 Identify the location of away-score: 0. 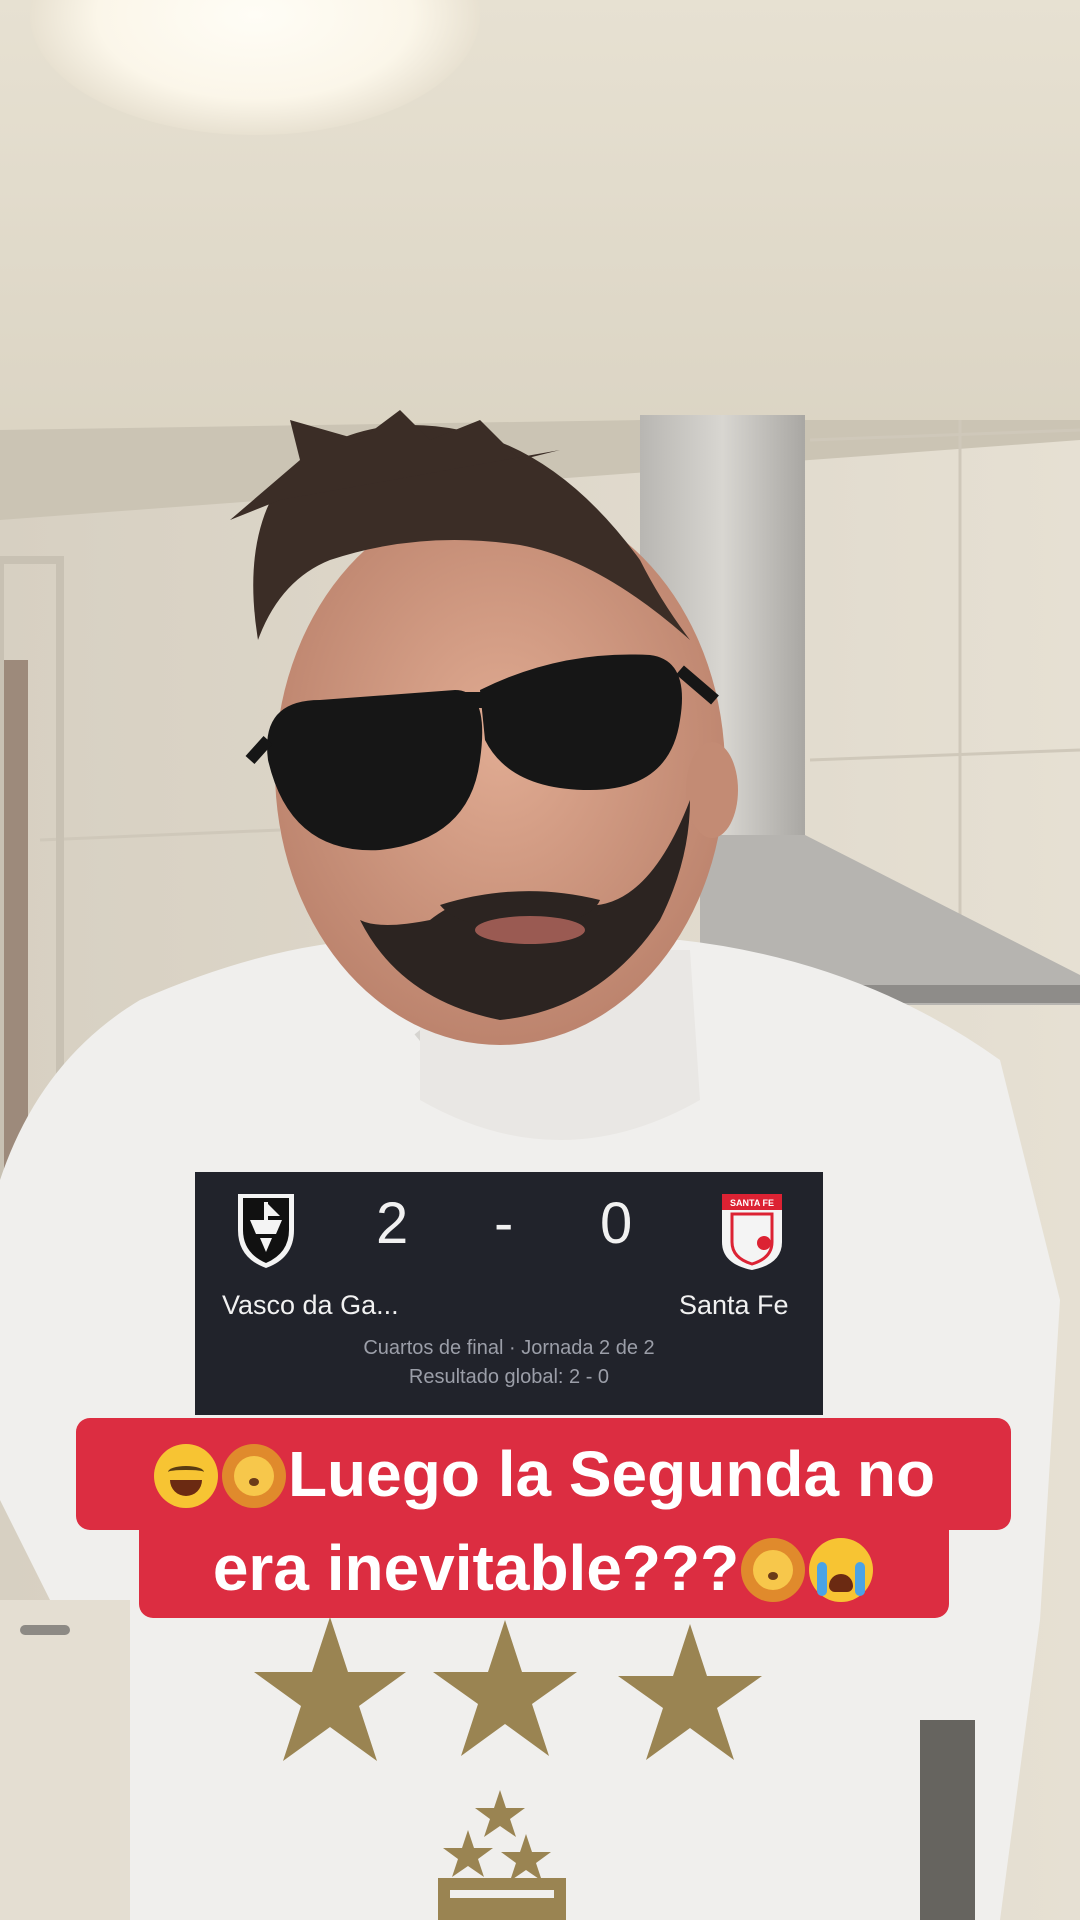
(616, 1223).